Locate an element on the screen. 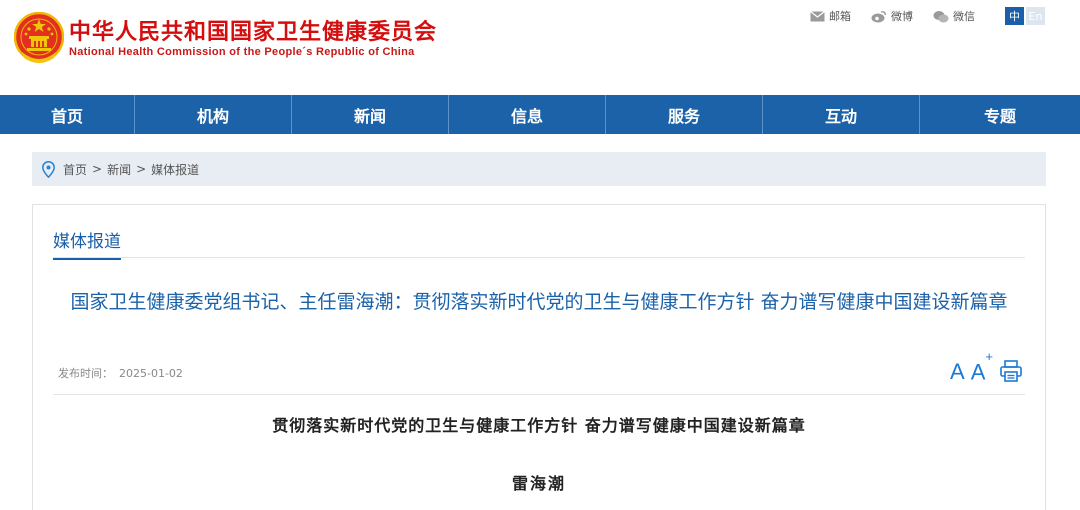  language-switch: 中 En is located at coordinates (1024, 16).